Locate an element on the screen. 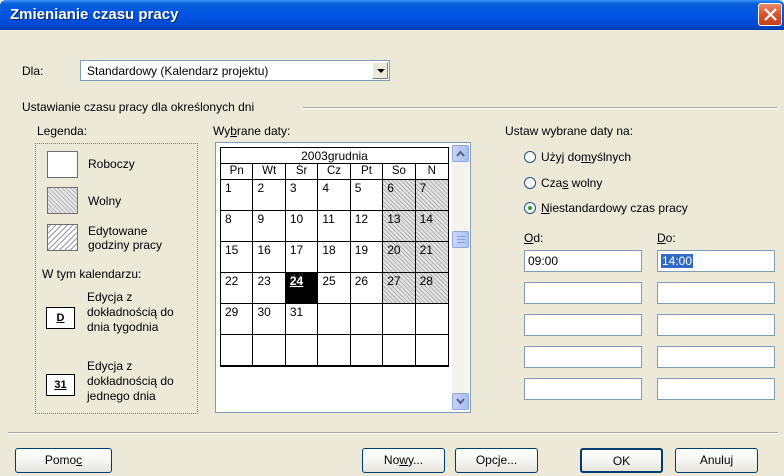 The height and width of the screenshot is (476, 784). close-button is located at coordinates (770, 14).